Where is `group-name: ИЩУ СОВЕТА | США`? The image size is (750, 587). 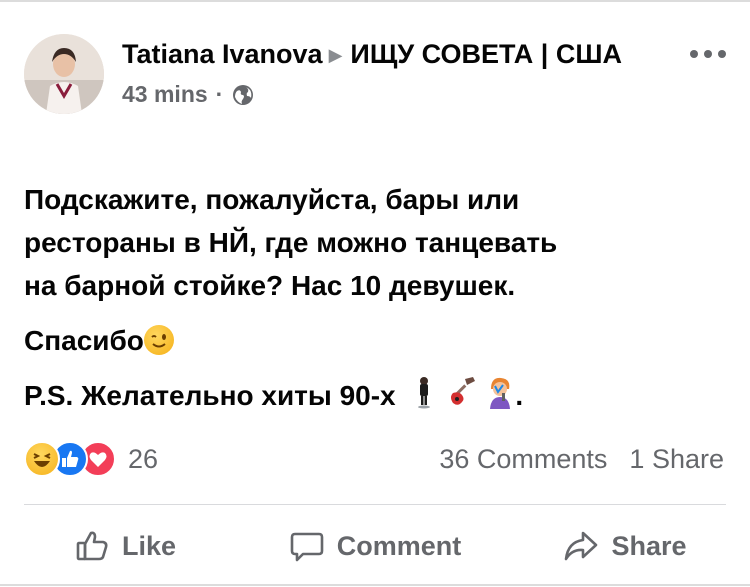
group-name: ИЩУ СОВЕТА | США is located at coordinates (486, 54).